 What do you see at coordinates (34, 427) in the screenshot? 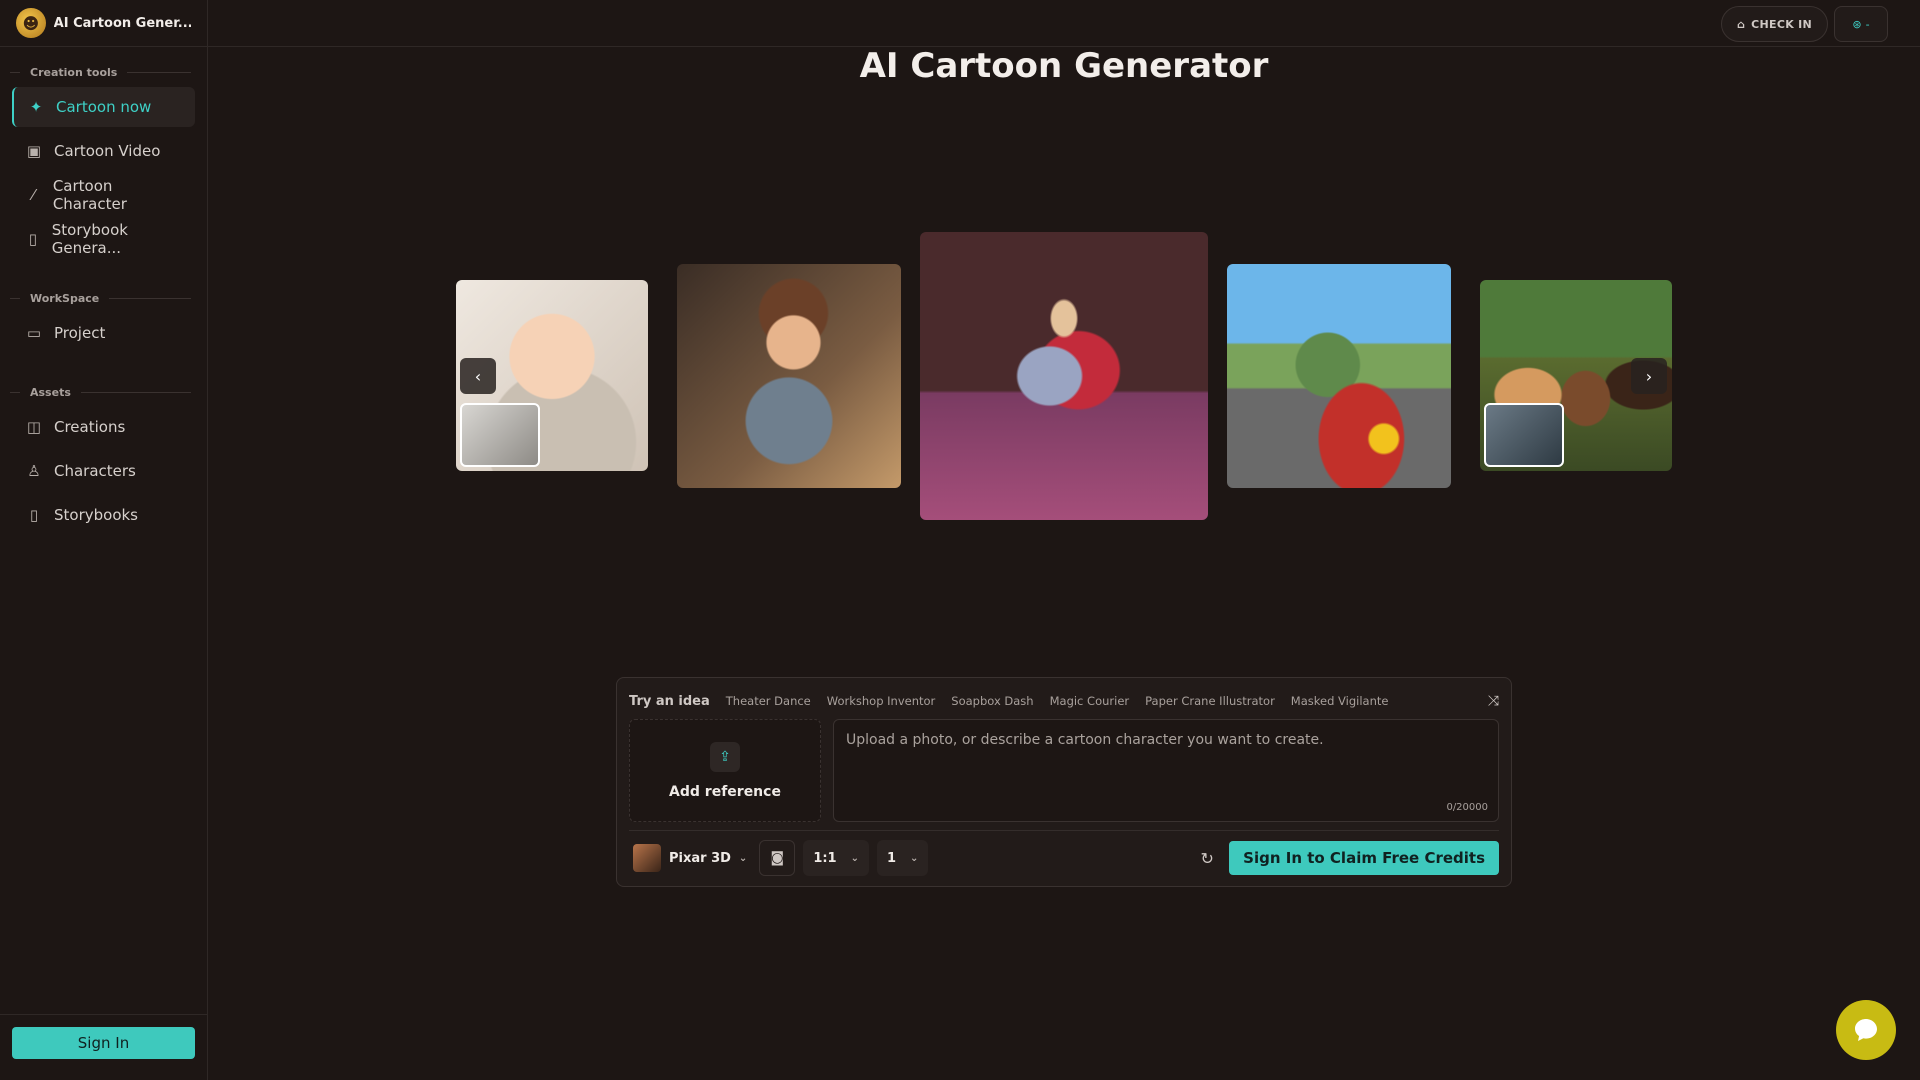
I see `gallery-icon: ◫` at bounding box center [34, 427].